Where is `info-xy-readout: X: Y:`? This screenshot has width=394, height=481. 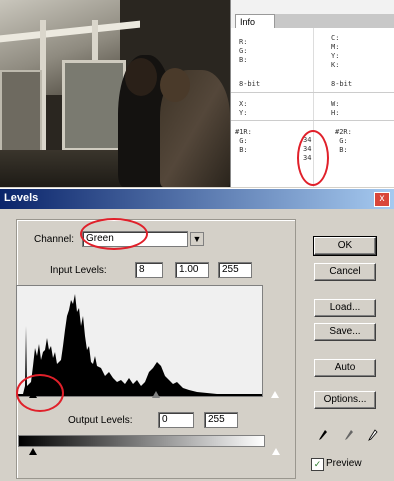
info-xy-readout: X: Y: is located at coordinates (243, 108).